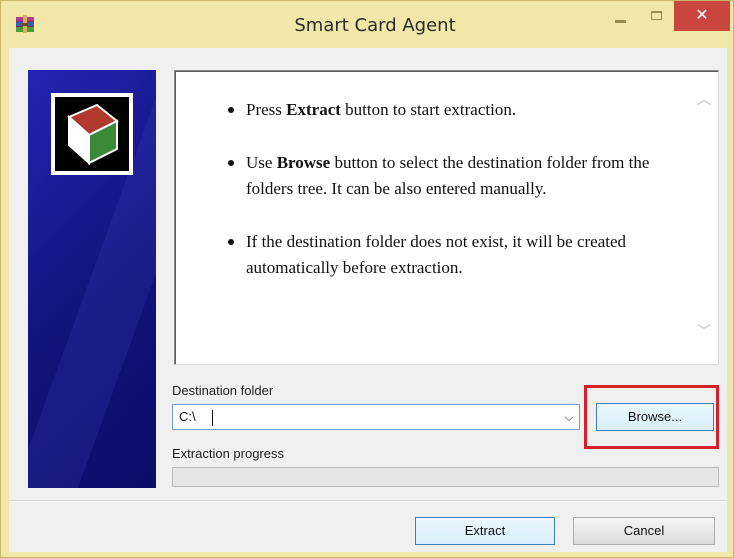 This screenshot has height=558, width=734. Describe the element at coordinates (704, 332) in the screenshot. I see `chevron-down-icon: ﹀` at that location.